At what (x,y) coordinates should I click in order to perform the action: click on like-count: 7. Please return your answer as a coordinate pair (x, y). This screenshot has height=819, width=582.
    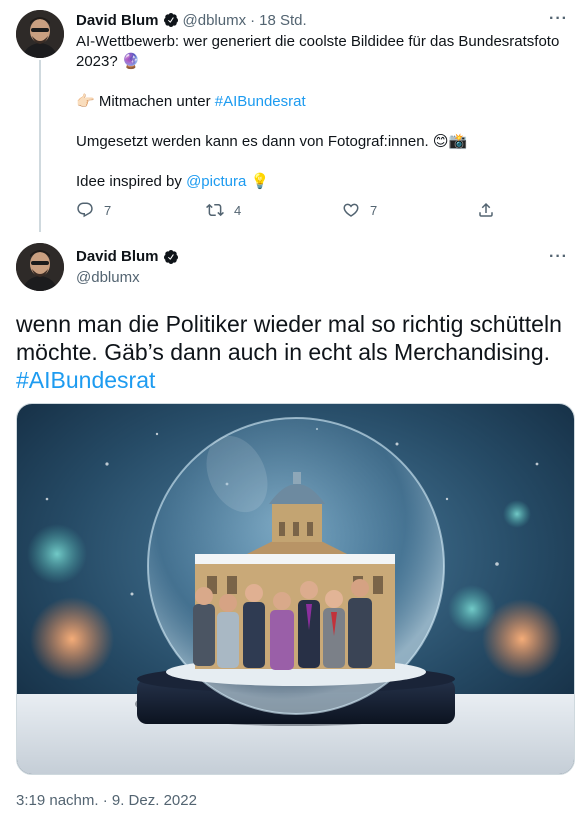
    Looking at the image, I should click on (374, 210).